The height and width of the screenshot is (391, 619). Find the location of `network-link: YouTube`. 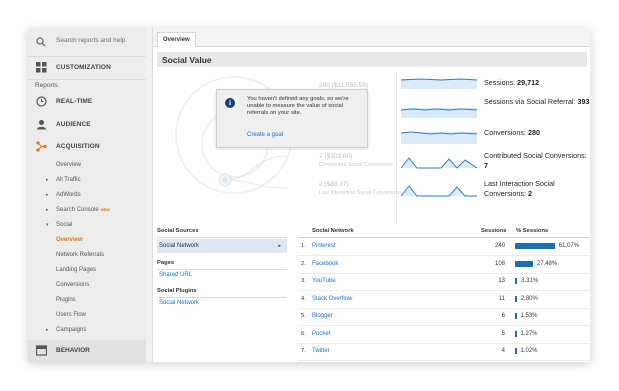

network-link: YouTube is located at coordinates (324, 281).